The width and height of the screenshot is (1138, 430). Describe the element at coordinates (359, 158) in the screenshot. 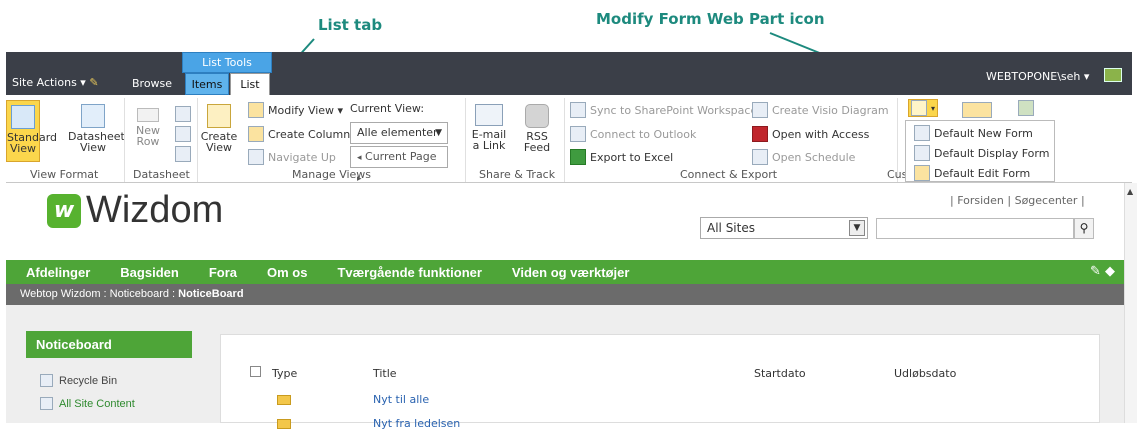

I see `chevron-left-icon: ◂` at that location.